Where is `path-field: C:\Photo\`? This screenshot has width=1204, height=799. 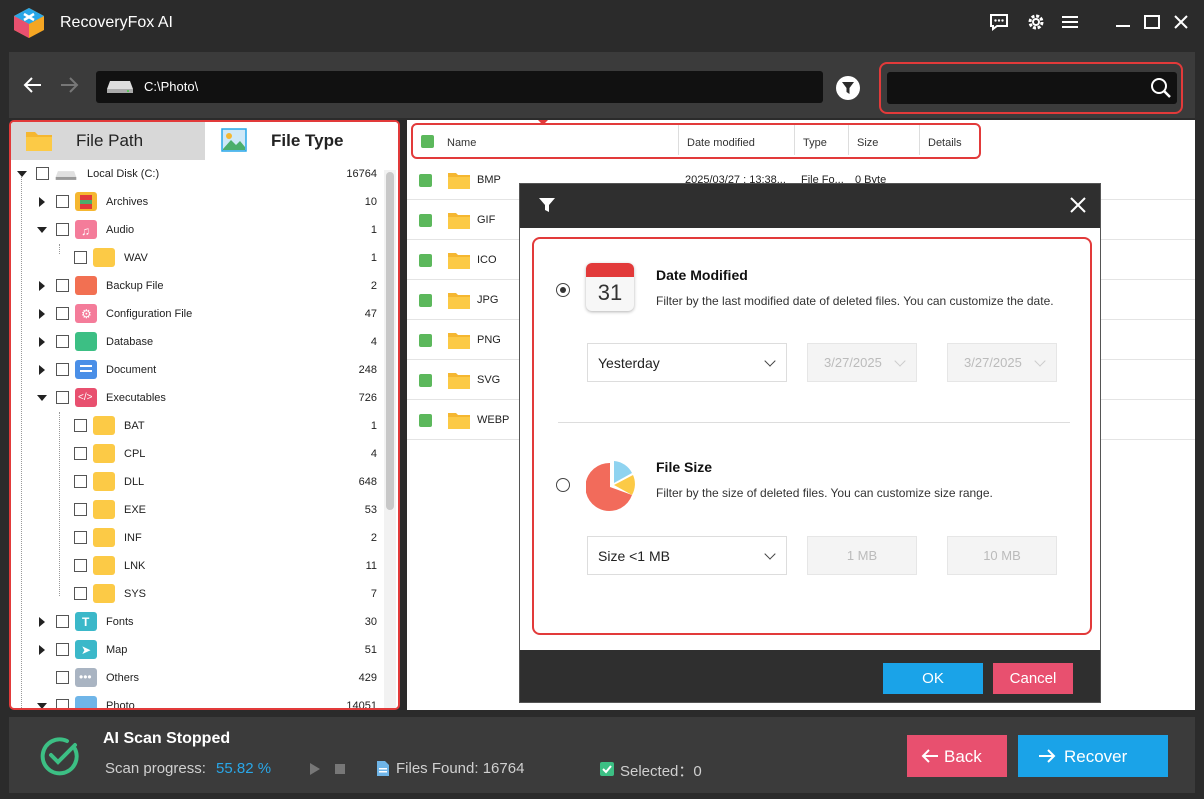
path-field: C:\Photo\ is located at coordinates (459, 87).